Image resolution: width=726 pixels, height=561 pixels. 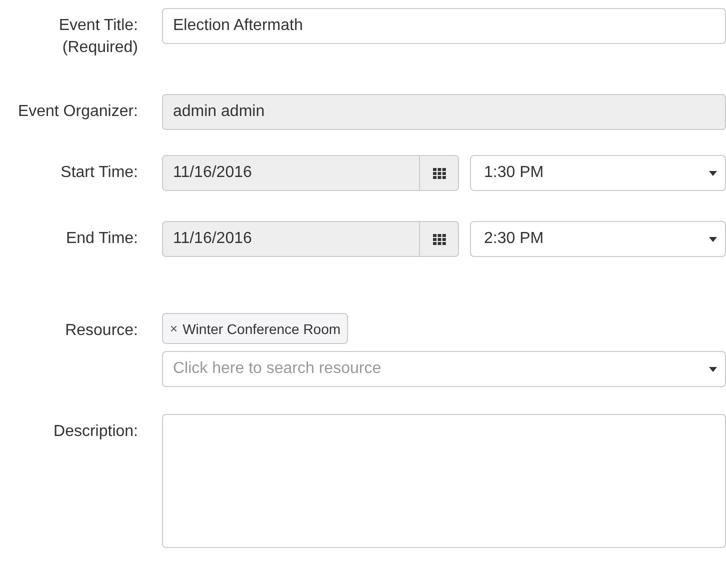 What do you see at coordinates (444, 112) in the screenshot?
I see `text-field: admin admin` at bounding box center [444, 112].